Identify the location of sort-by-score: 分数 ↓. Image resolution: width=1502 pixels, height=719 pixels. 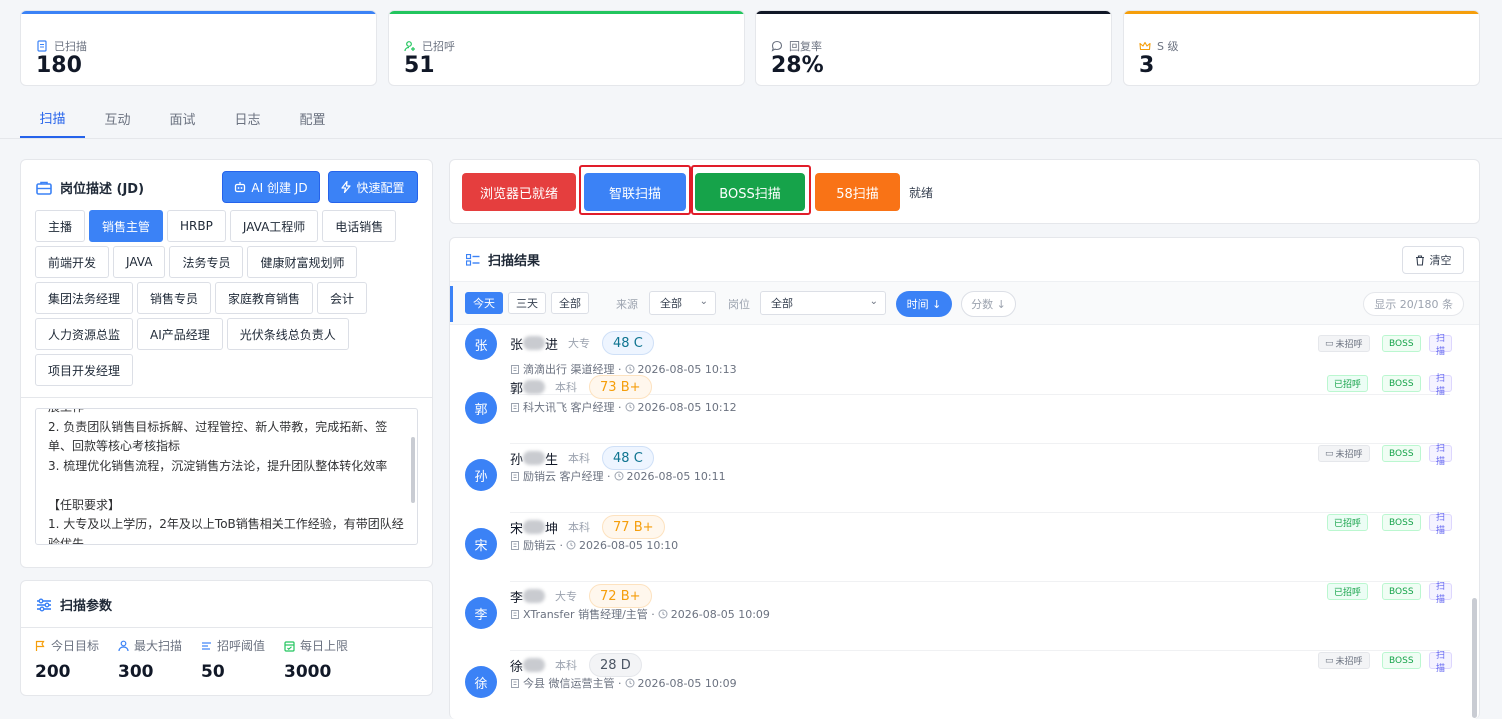
(988, 304).